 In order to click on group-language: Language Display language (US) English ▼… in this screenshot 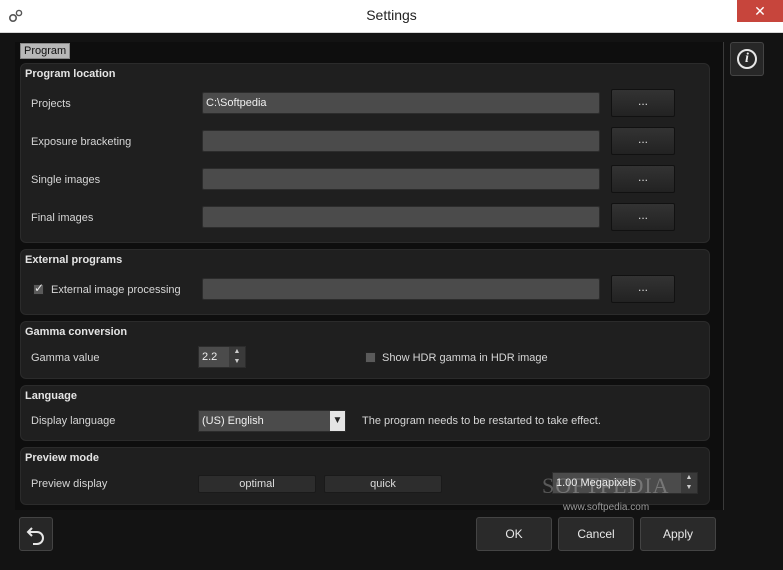, I will do `click(365, 413)`.